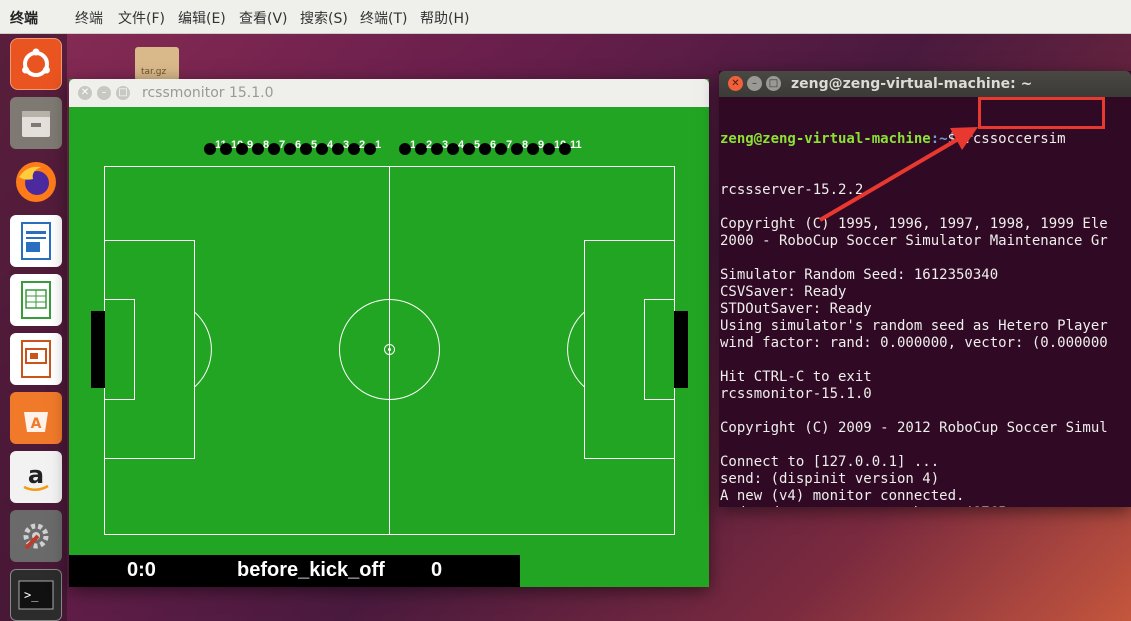  Describe the element at coordinates (36, 123) in the screenshot. I see `files-icon` at that location.